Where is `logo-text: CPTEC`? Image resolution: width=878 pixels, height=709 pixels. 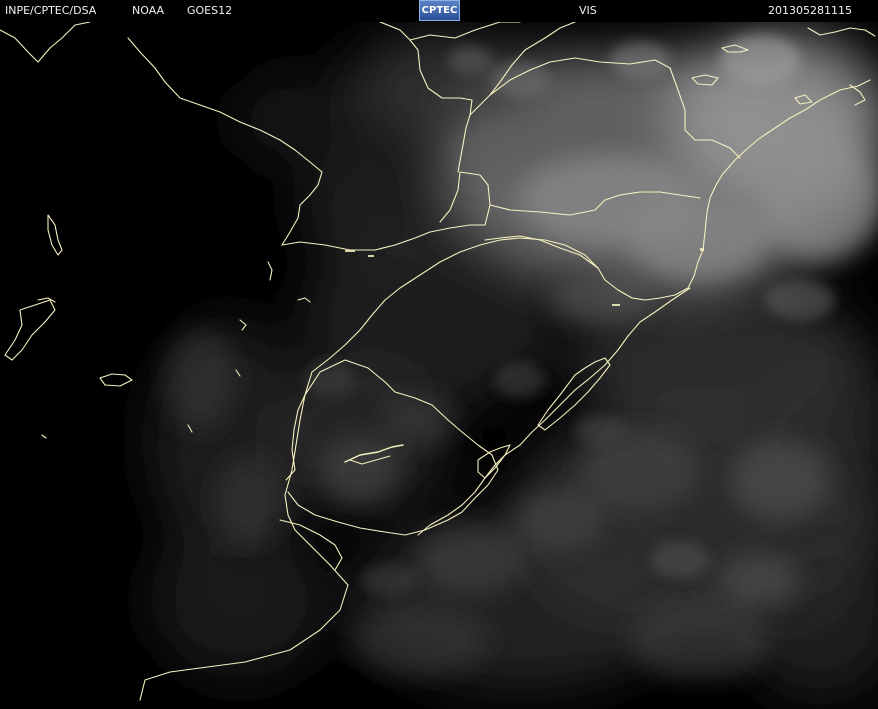
logo-text: CPTEC is located at coordinates (439, 10).